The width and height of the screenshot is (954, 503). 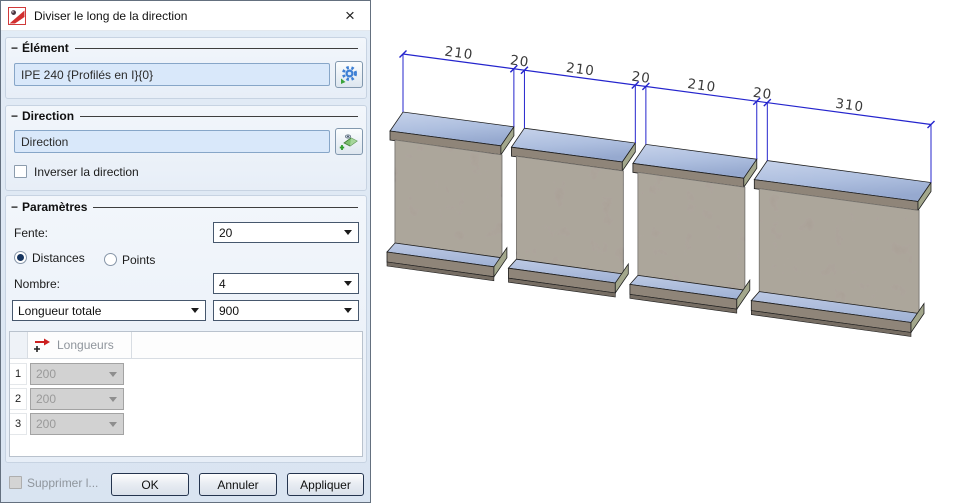 I want to click on row-number-column-header, so click(x=19, y=345).